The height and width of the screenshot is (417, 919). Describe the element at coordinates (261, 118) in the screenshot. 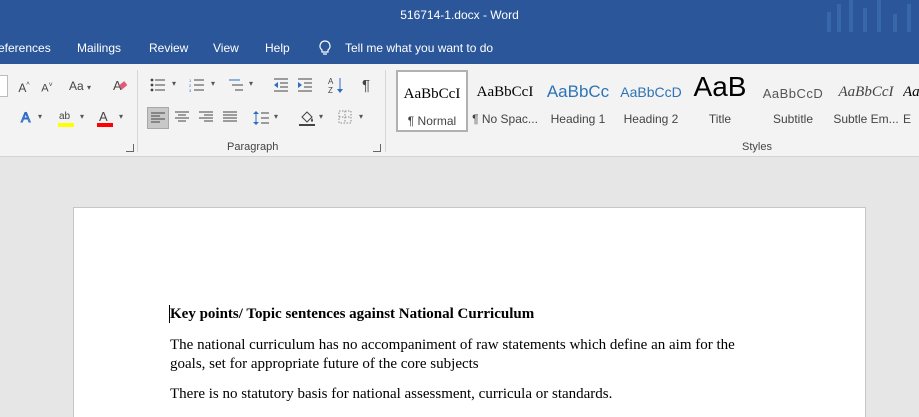

I see `line-spacing-icon` at that location.